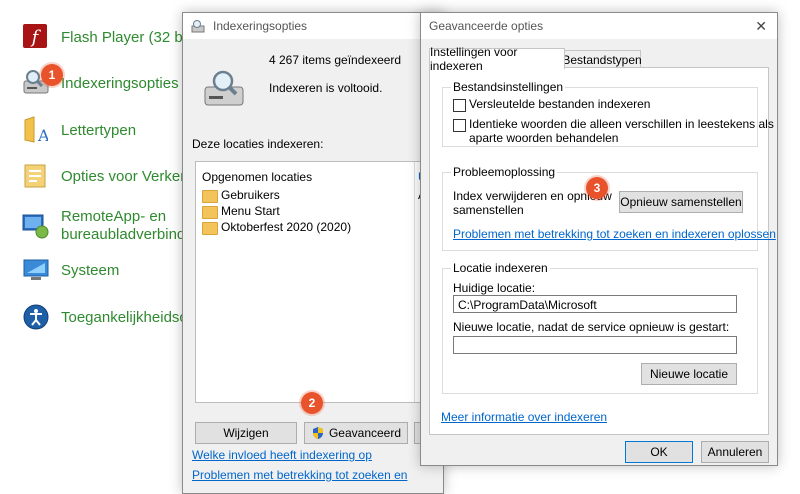 Image resolution: width=800 pixels, height=494 pixels. I want to click on modify-button: Wijzigen, so click(246, 433).